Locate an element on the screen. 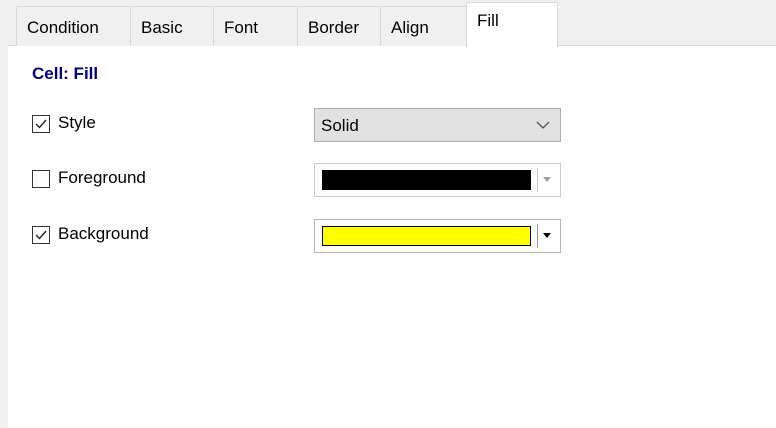 This screenshot has height=428, width=776. tab-label: Condition is located at coordinates (63, 27).